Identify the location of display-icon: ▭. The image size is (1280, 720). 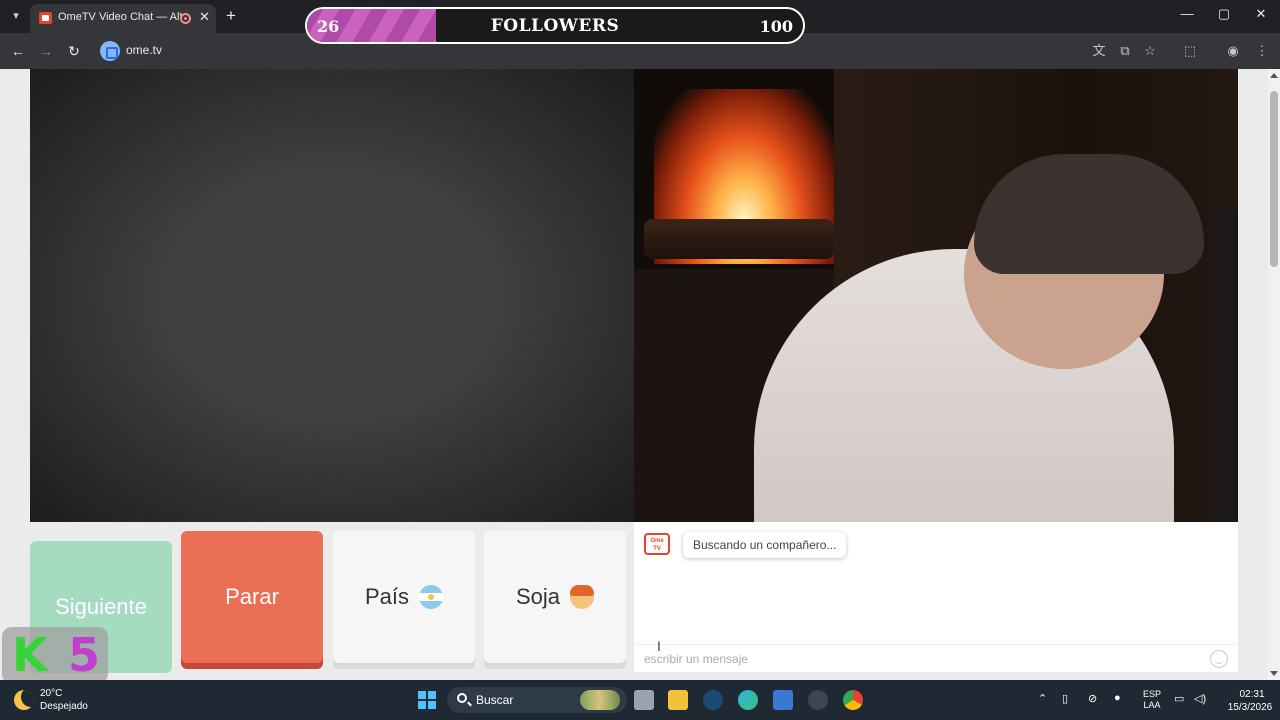
(1179, 698).